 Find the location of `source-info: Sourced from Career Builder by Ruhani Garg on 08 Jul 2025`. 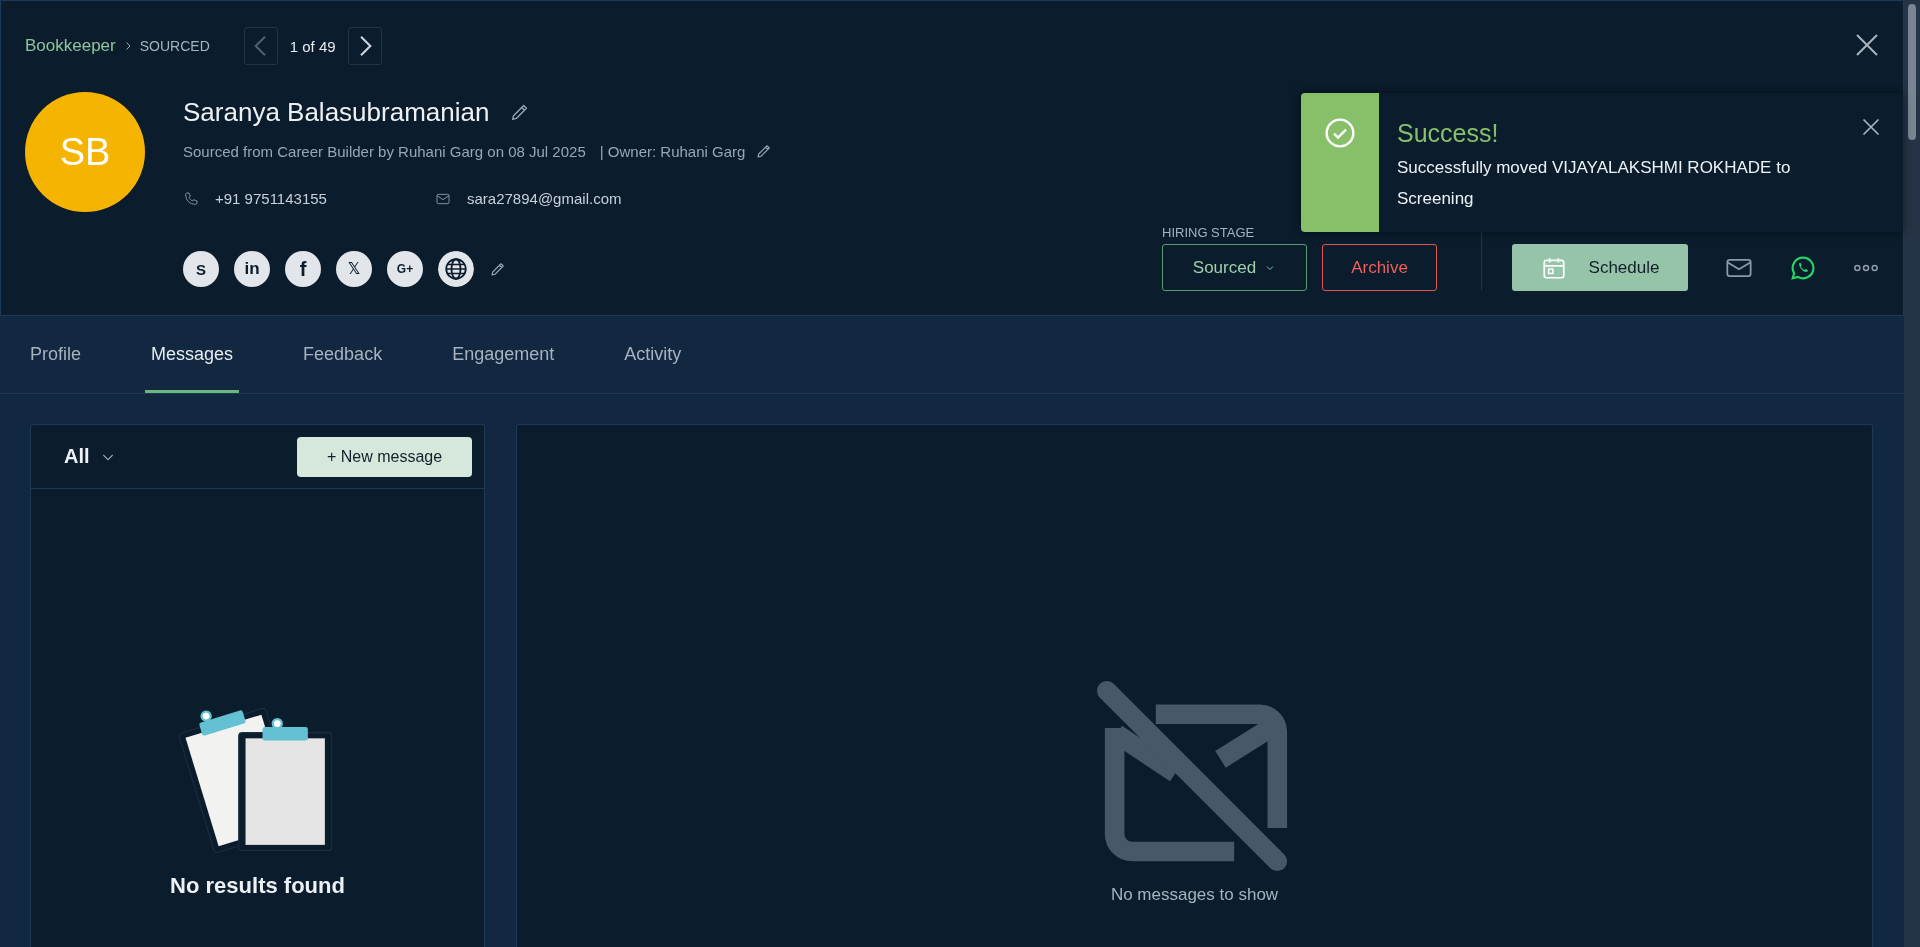

source-info: Sourced from Career Builder by Ruhani Garg on 08 Jul 2025 is located at coordinates (384, 151).